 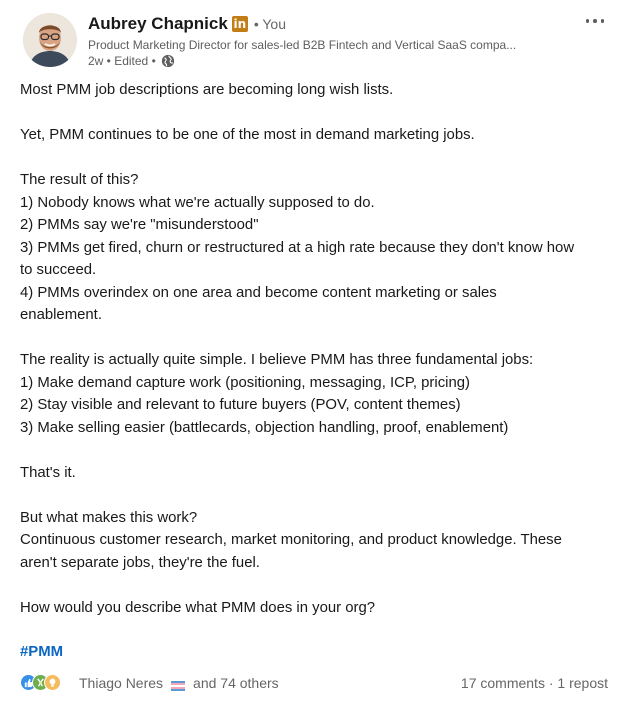 What do you see at coordinates (121, 683) in the screenshot?
I see `reactor-name: Thiago Neres` at bounding box center [121, 683].